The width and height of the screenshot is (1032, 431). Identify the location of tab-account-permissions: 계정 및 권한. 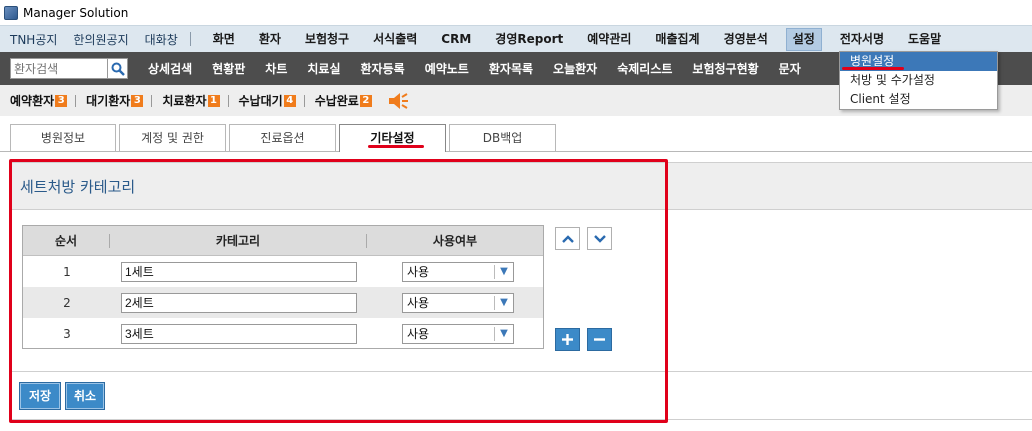
(172, 137).